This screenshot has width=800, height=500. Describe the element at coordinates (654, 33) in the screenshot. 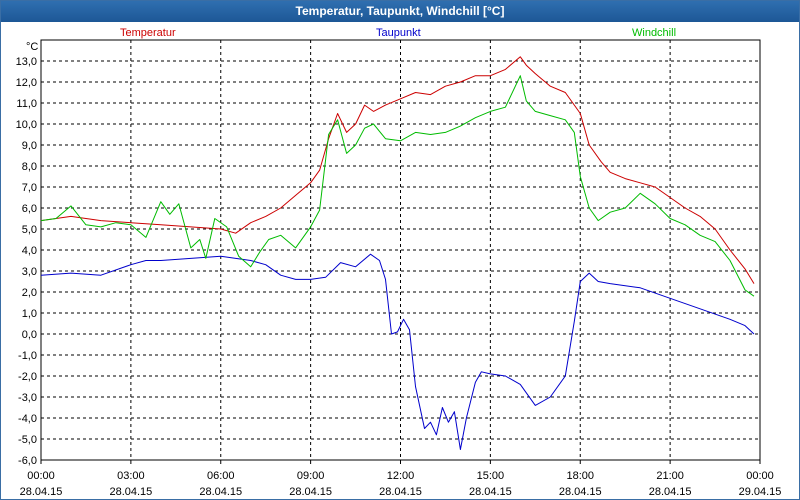

I see `legend-windchill: Windchill` at that location.